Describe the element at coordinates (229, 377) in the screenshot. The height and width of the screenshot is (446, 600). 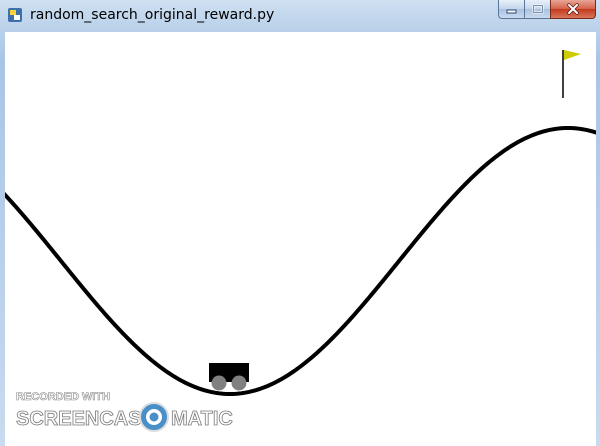
I see `car` at that location.